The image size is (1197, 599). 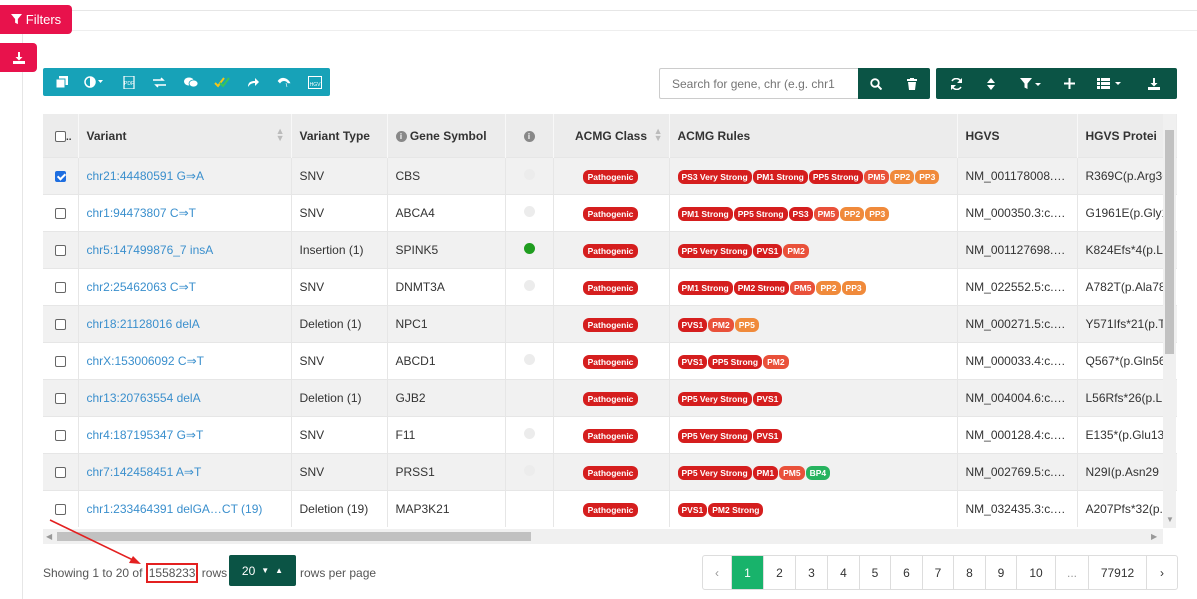 What do you see at coordinates (62, 82) in the screenshot?
I see `copy-icon` at bounding box center [62, 82].